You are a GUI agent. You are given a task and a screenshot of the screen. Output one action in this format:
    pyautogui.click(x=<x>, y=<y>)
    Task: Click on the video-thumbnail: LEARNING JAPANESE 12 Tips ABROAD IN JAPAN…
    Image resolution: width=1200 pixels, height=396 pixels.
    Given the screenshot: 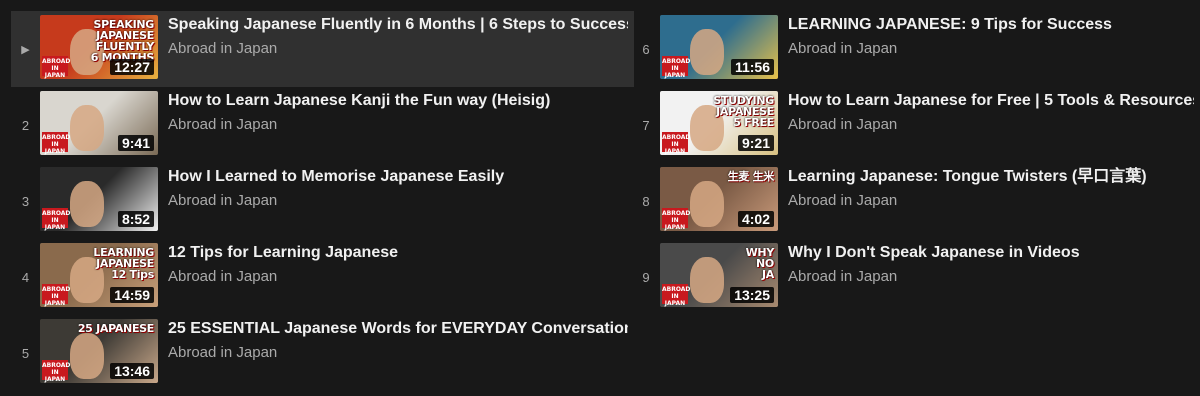 What is the action you would take?
    pyautogui.click(x=99, y=275)
    